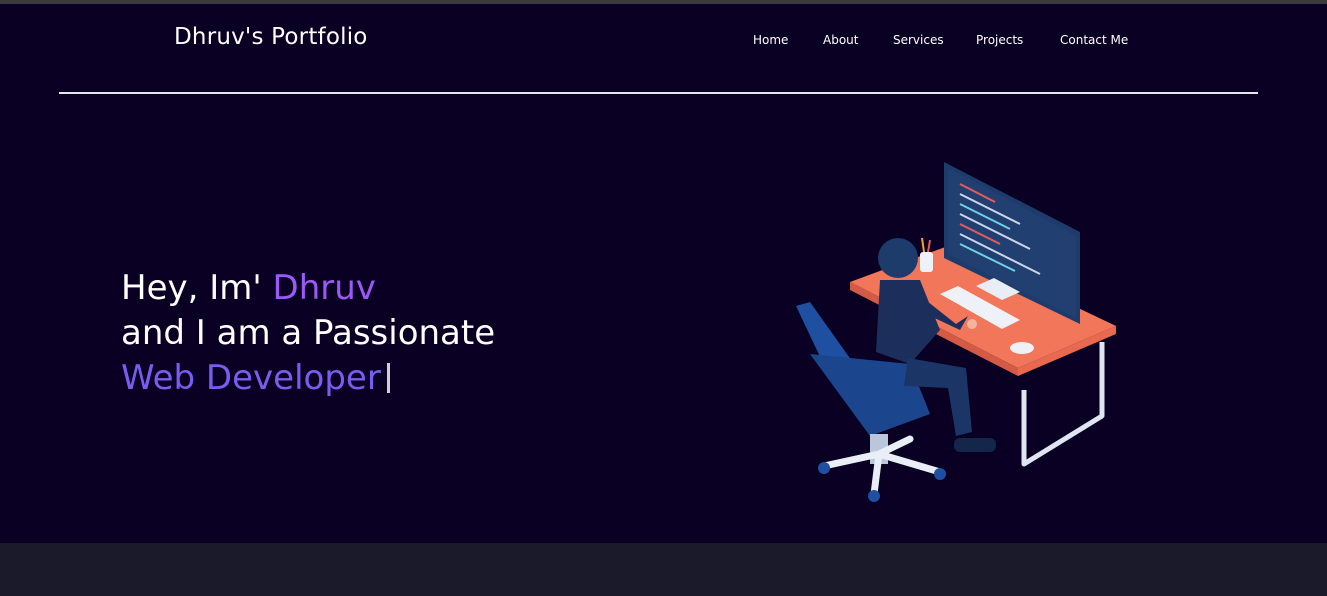 Image resolution: width=1327 pixels, height=596 pixels. Describe the element at coordinates (770, 40) in the screenshot. I see `nav-item-home: Home` at that location.